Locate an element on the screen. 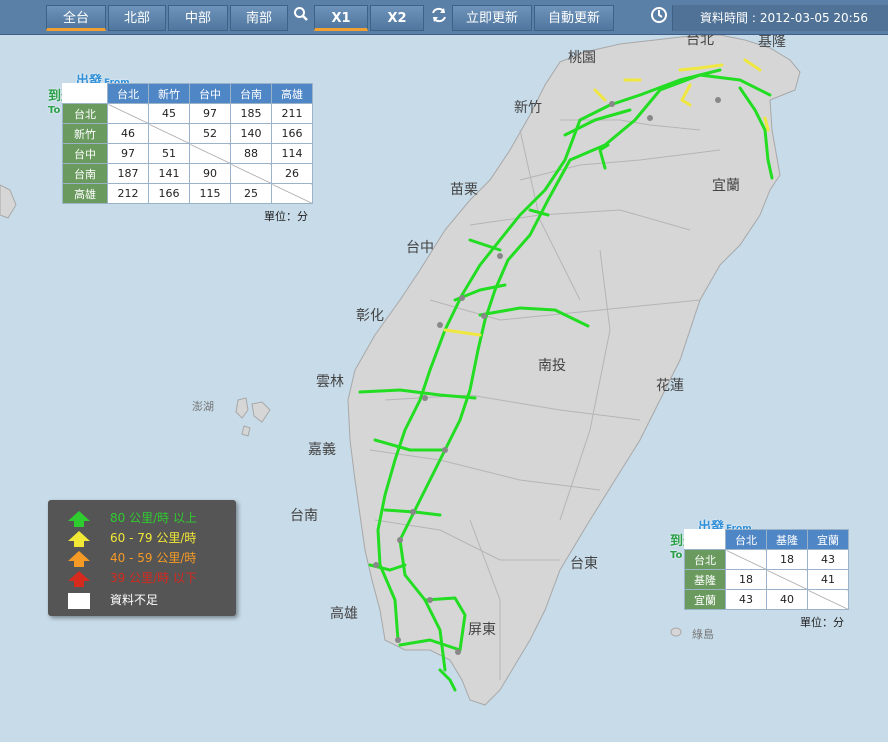 The image size is (888, 742). table-row: 台北 45 97 185 211 is located at coordinates (187, 113).